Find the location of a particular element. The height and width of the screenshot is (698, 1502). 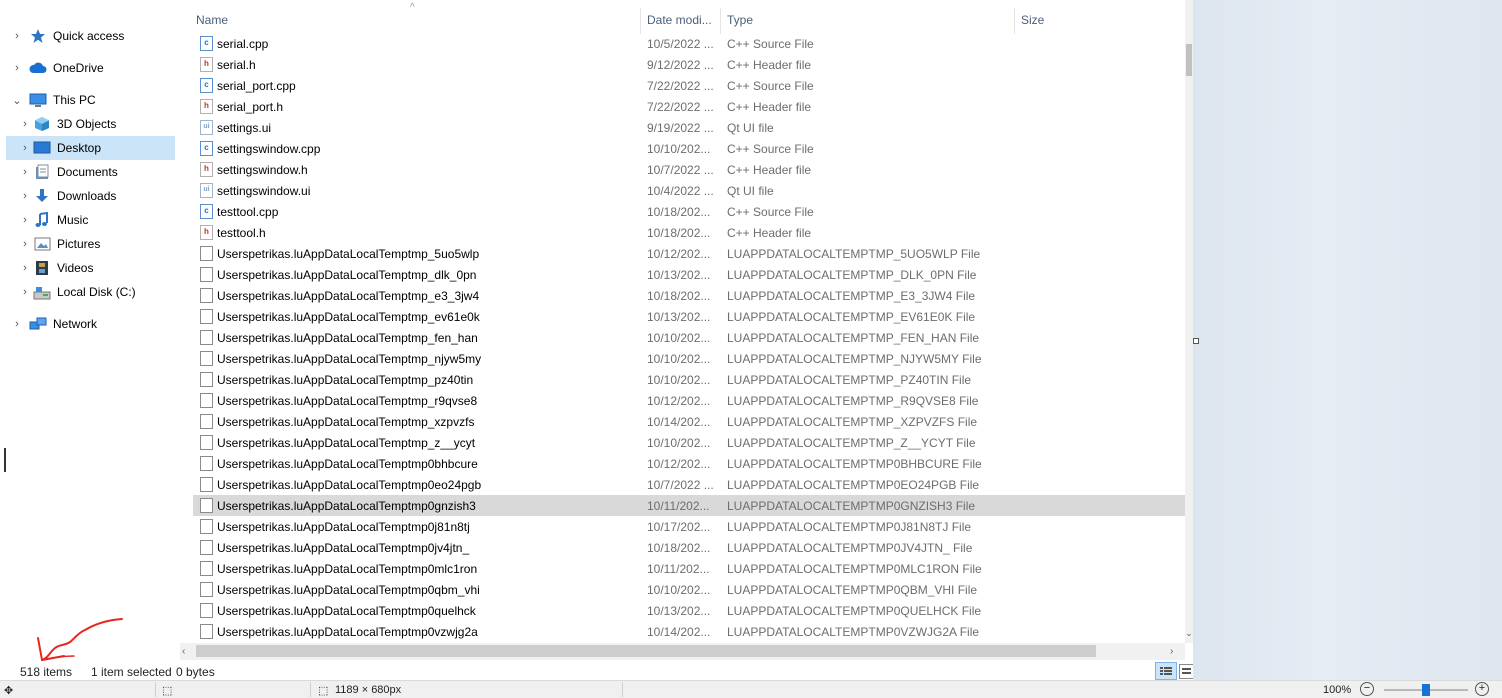

scroll-right-arrow-icon: › is located at coordinates (1176, 651).